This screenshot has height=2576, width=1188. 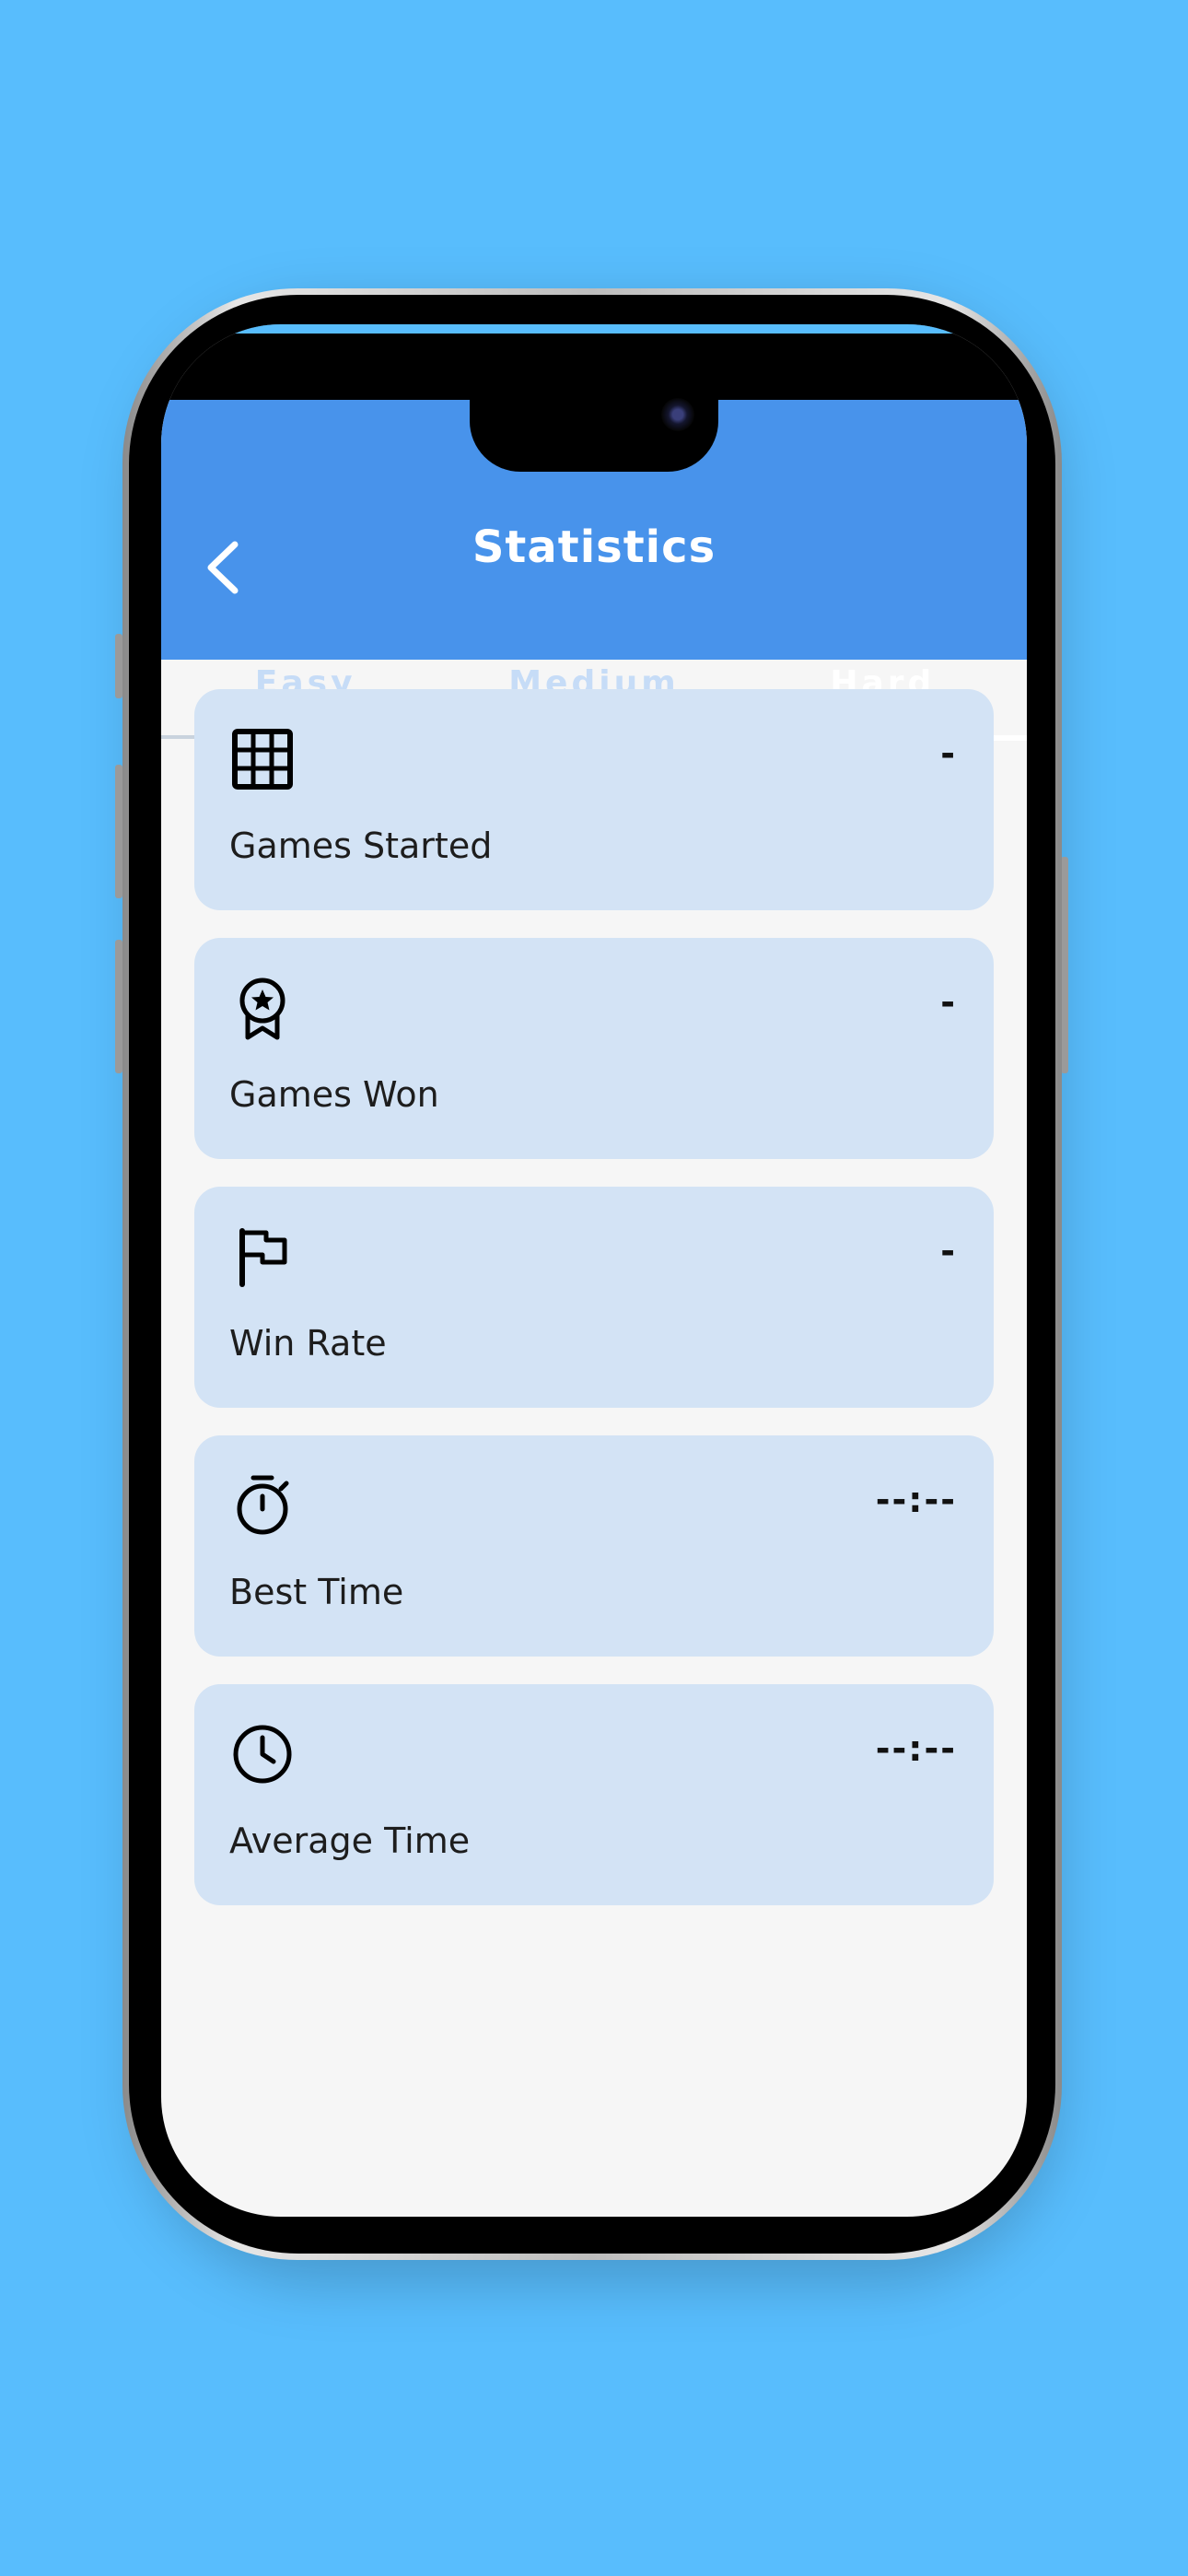 I want to click on silent-switch, so click(x=119, y=666).